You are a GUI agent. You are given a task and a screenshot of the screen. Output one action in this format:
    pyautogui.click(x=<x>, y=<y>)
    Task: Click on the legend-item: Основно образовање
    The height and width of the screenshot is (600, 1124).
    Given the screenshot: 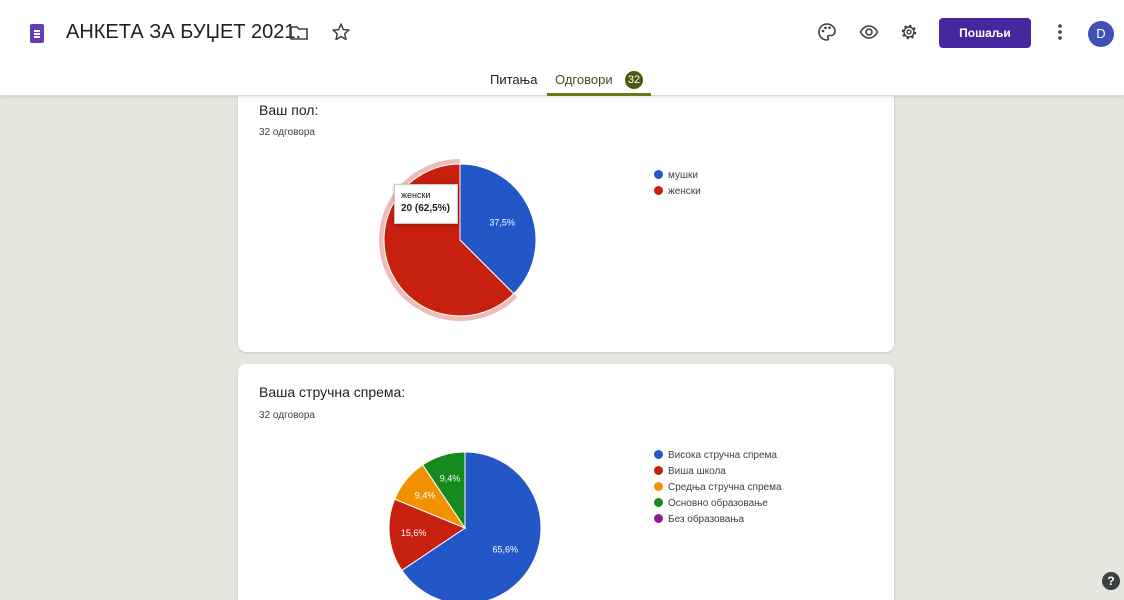 What is the action you would take?
    pyautogui.click(x=718, y=506)
    